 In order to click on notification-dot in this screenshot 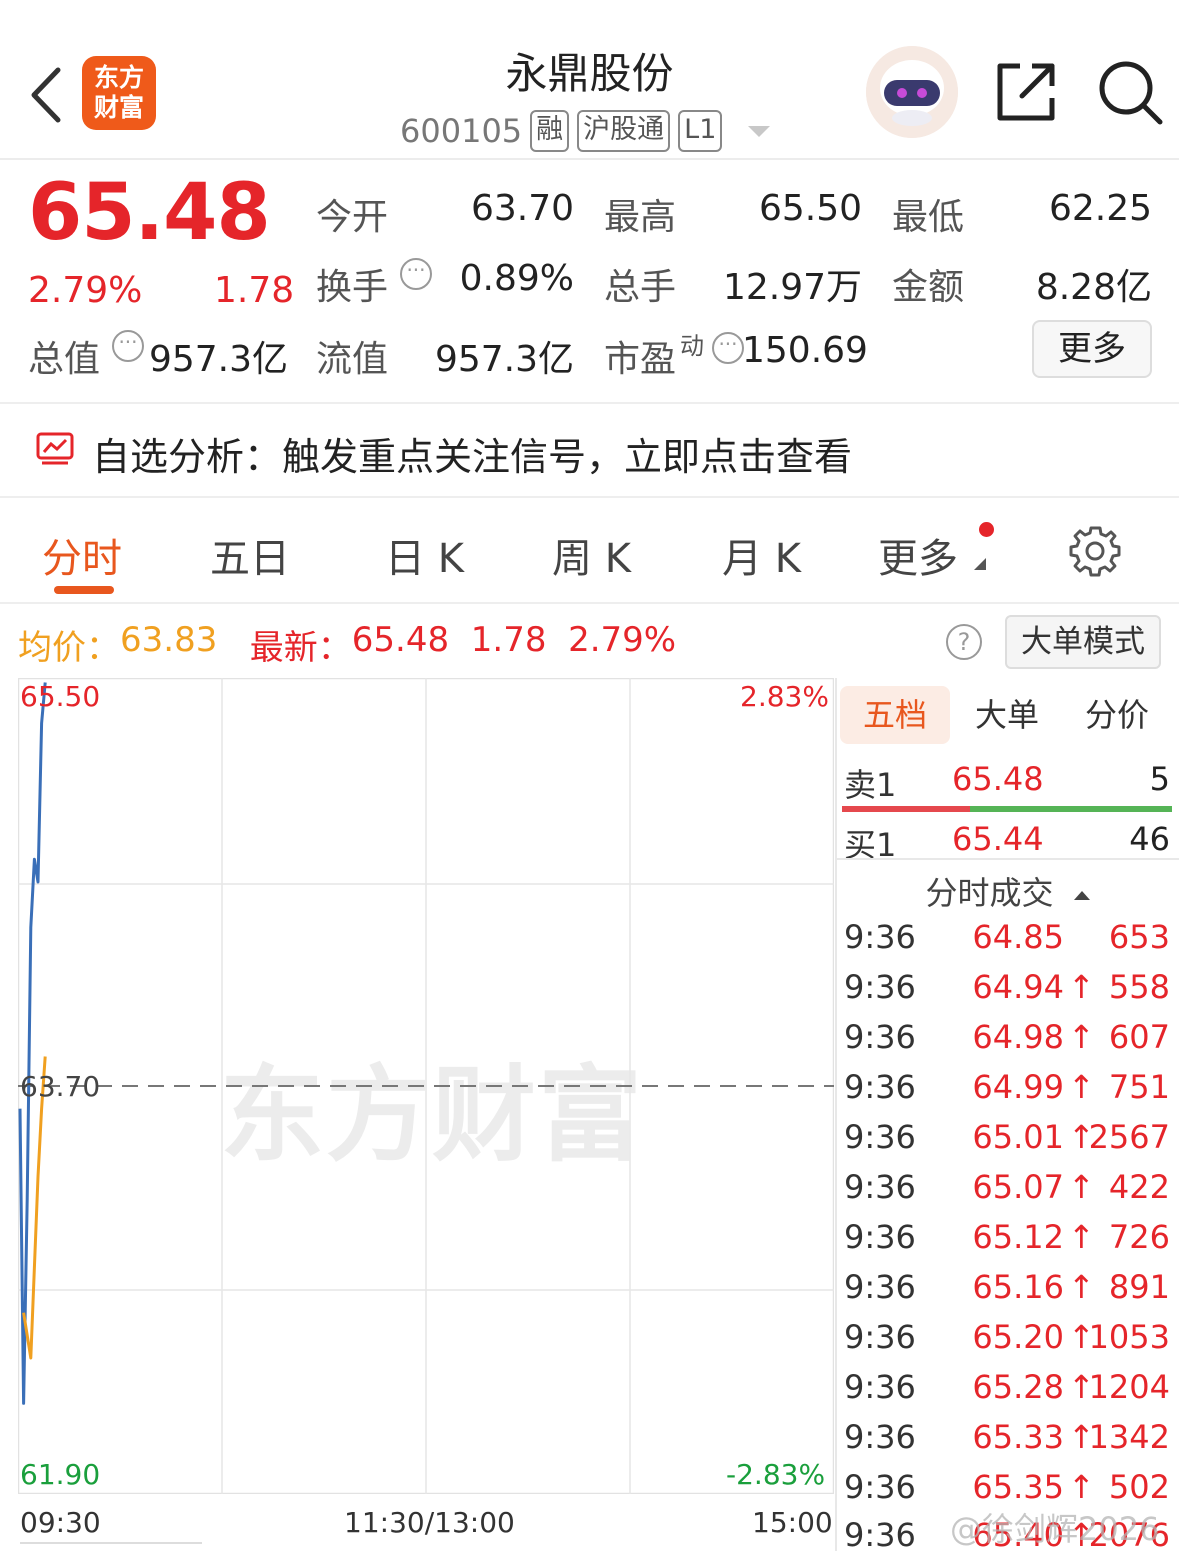, I will do `click(986, 529)`.